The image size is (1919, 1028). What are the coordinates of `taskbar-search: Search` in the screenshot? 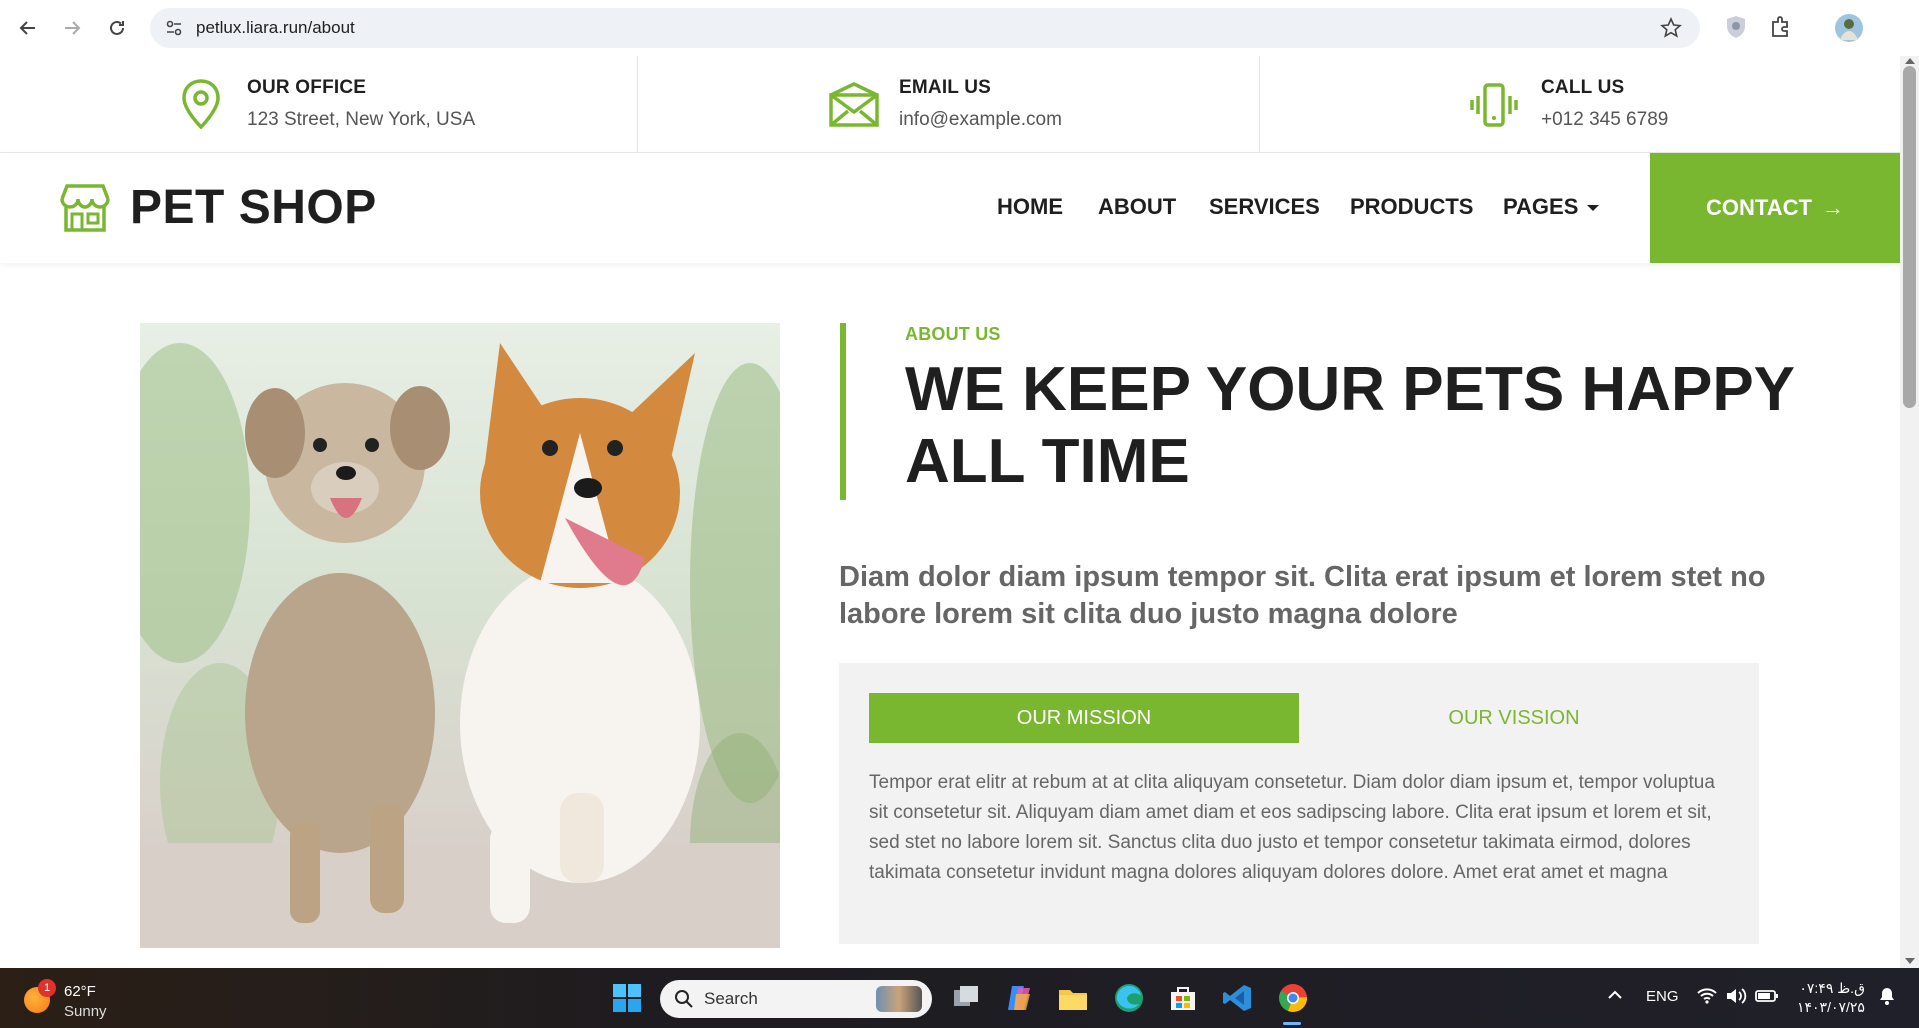 It's located at (796, 999).